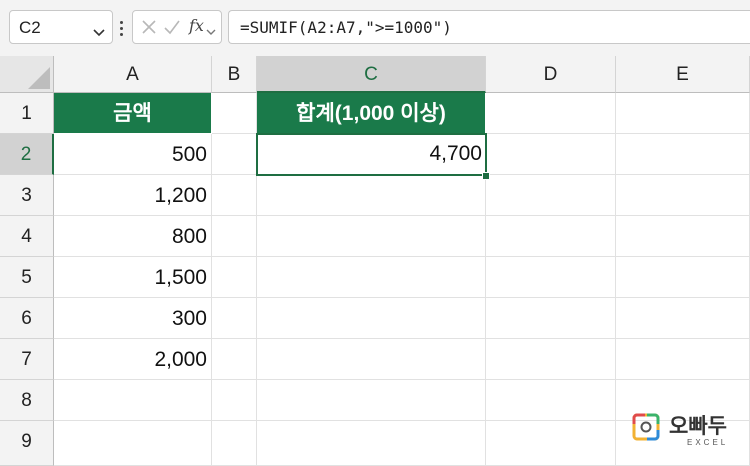  What do you see at coordinates (371, 443) in the screenshot?
I see `cell-c9` at bounding box center [371, 443].